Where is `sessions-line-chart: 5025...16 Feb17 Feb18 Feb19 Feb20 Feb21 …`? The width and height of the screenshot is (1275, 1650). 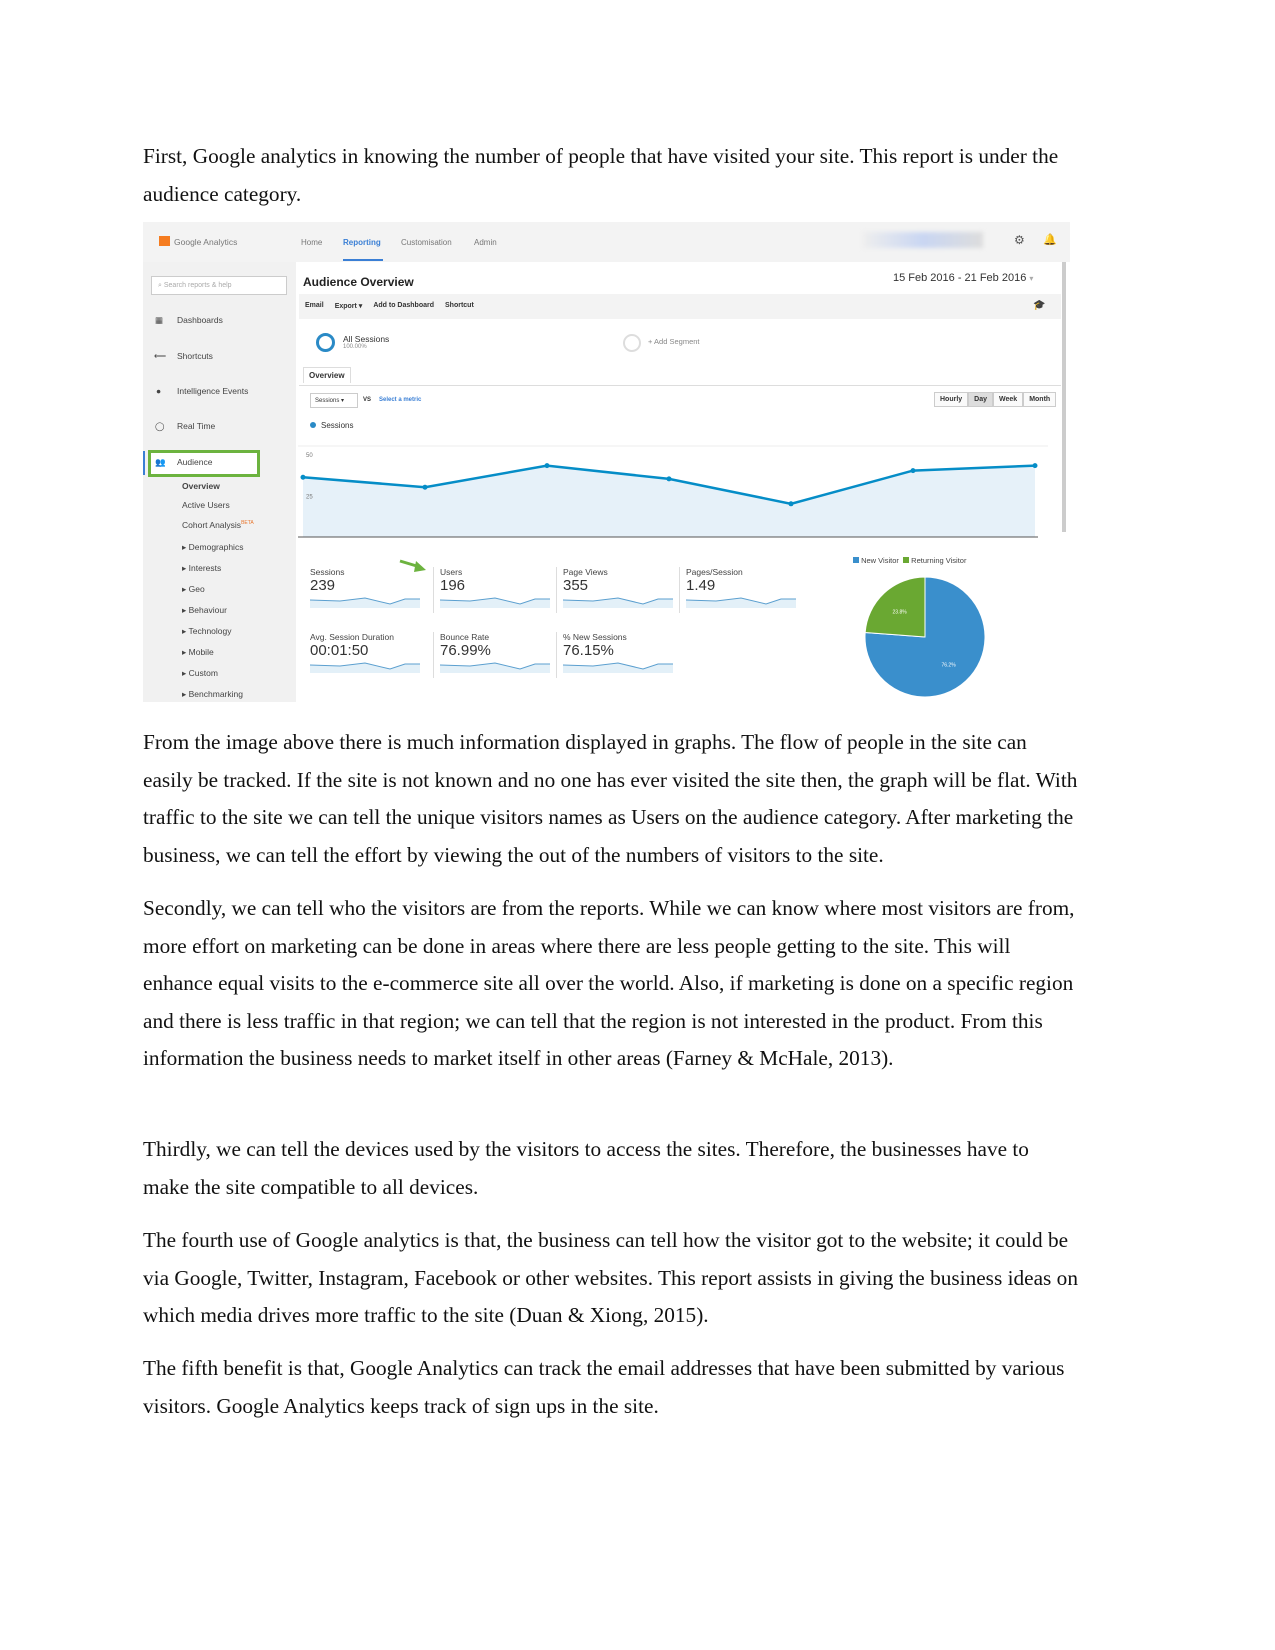
sessions-line-chart: 5025...16 Feb17 Feb18 Feb19 Feb20 Feb21 … is located at coordinates (673, 491).